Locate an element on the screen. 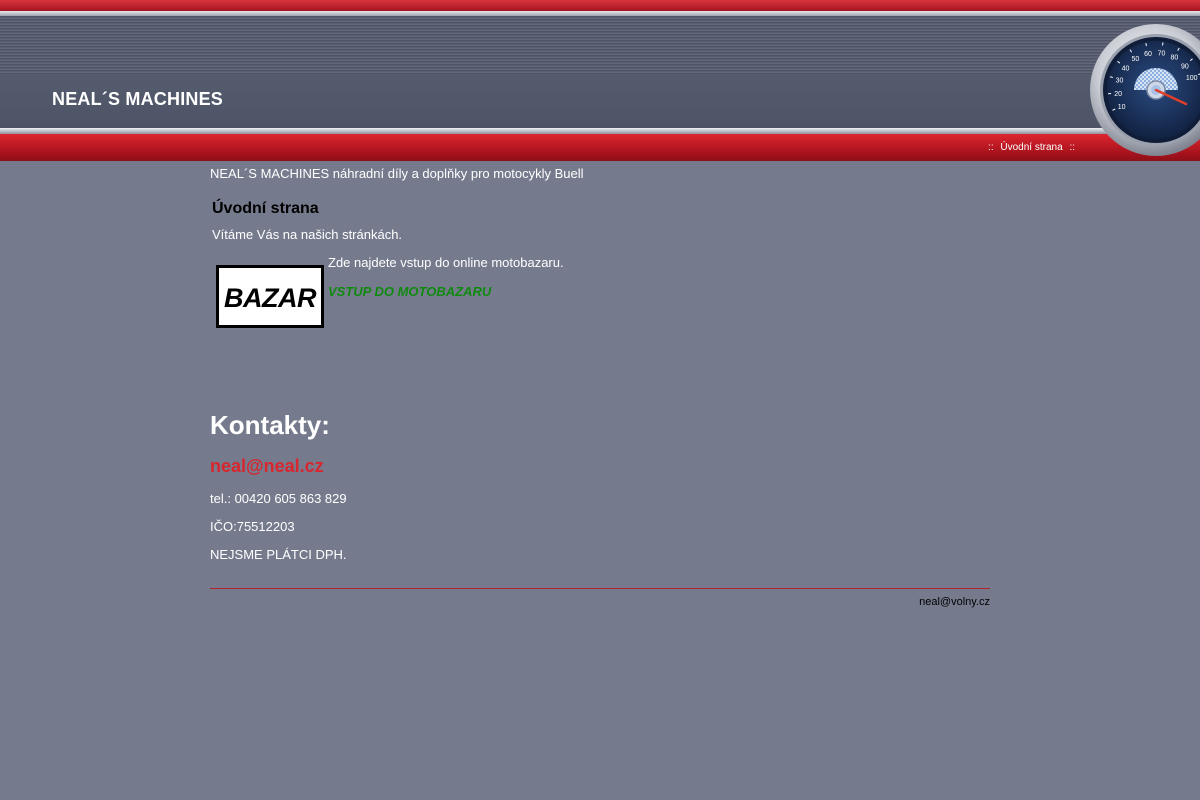 The width and height of the screenshot is (1200, 800). top-red-bar is located at coordinates (600, 5).